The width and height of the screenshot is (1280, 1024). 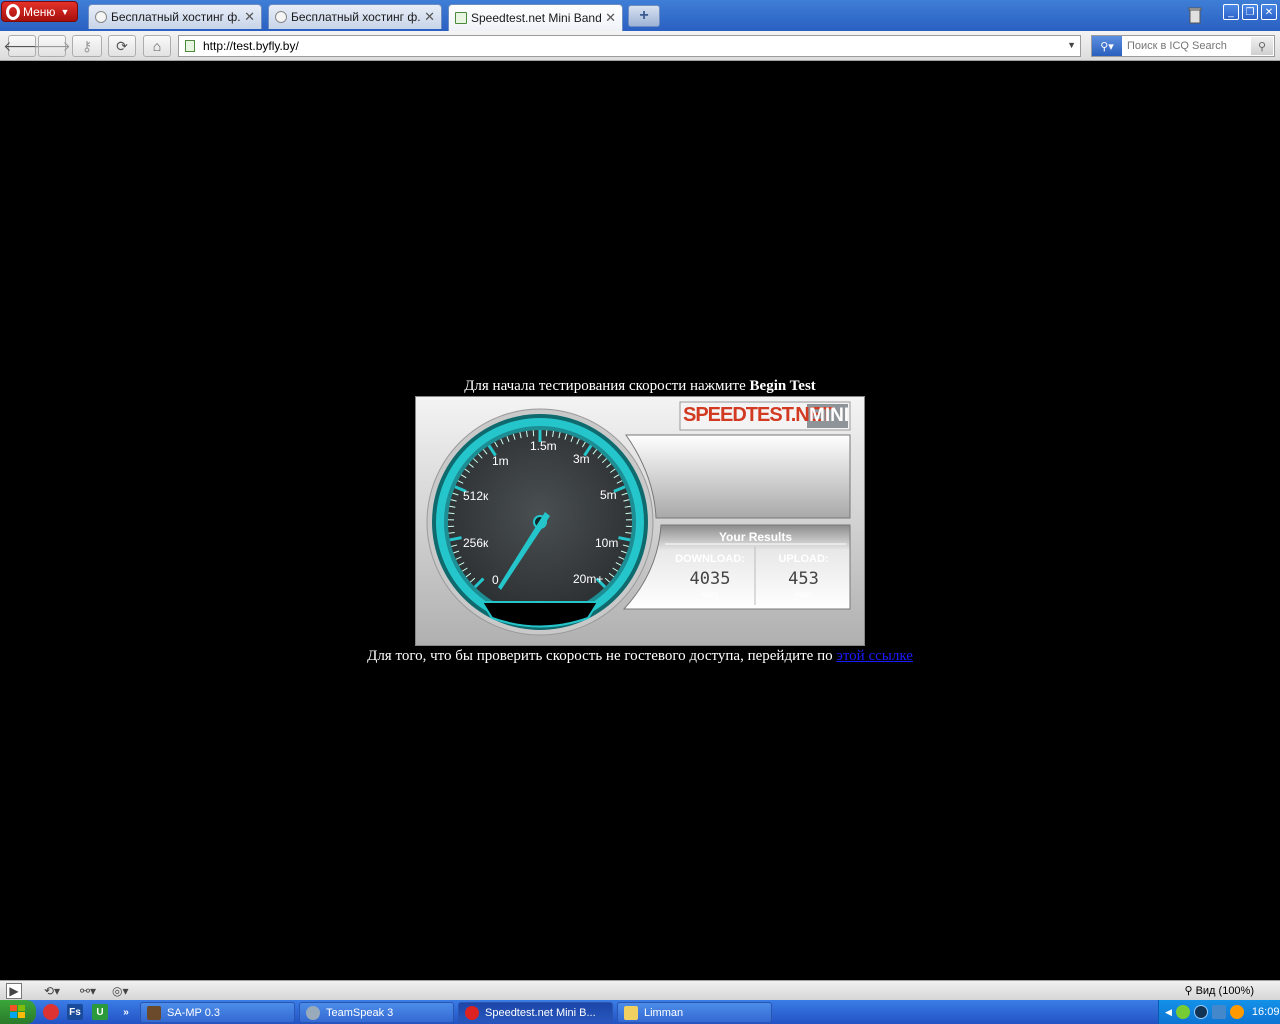 I want to click on restore-button: ❐, so click(x=1250, y=12).